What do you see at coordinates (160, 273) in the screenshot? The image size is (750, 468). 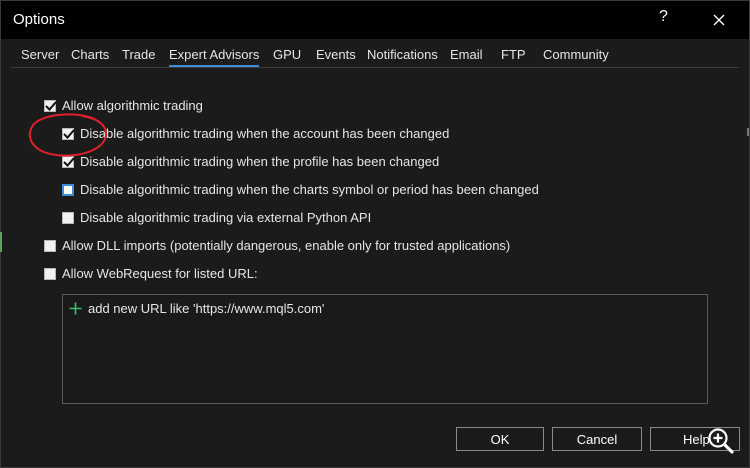 I see `allow-webrequest-label: Allow WebRequest for listed URL:` at bounding box center [160, 273].